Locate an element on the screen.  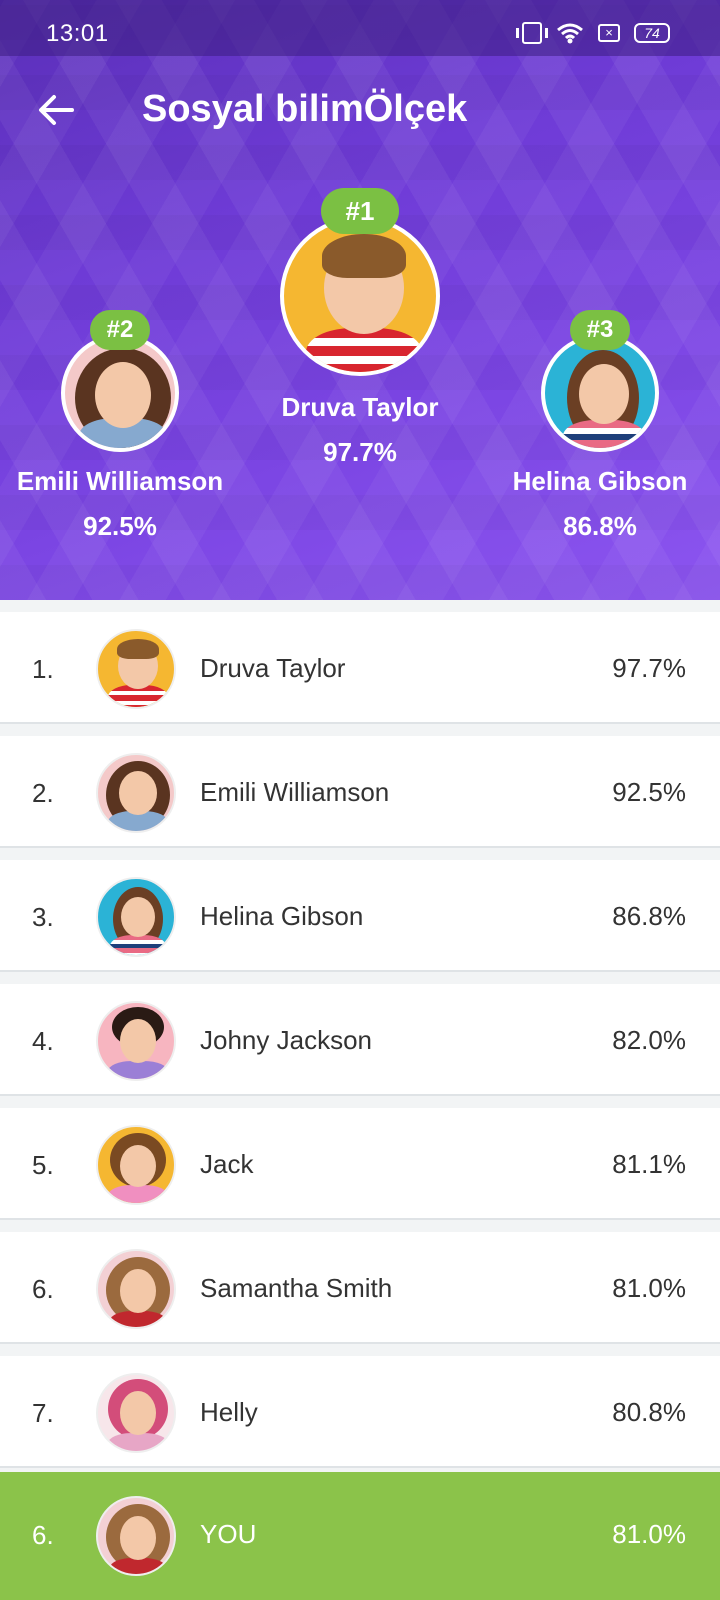
page-title: Sosyal bilimÖlçek is located at coordinates (305, 109).